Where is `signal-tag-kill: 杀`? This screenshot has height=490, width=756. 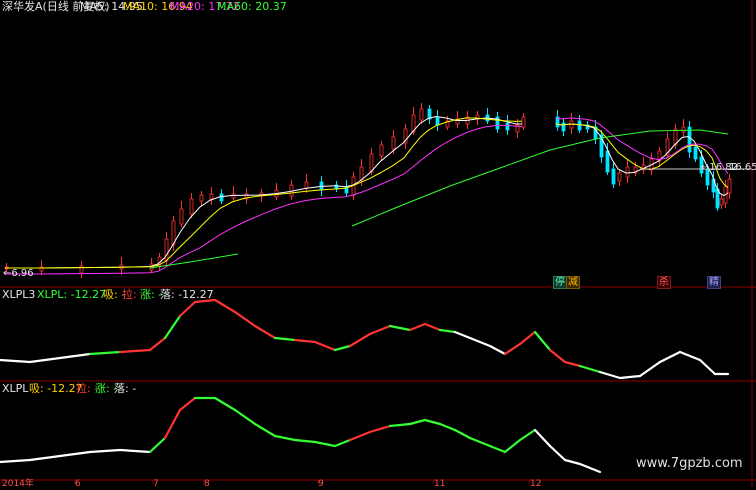 signal-tag-kill: 杀 is located at coordinates (664, 282).